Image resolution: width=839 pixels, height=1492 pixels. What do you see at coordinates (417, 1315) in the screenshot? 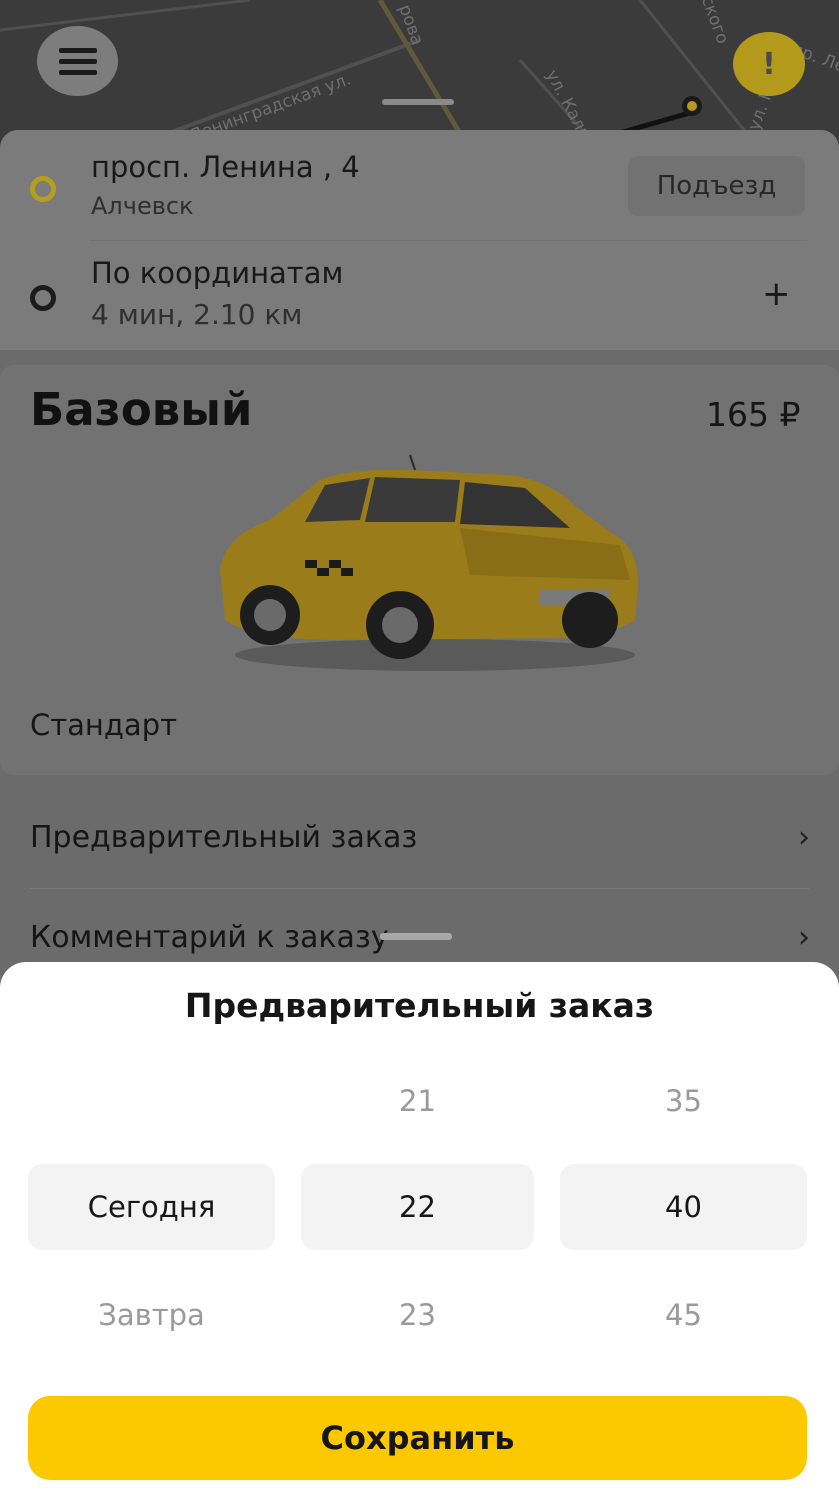
I see `hour-picker-option: 23` at bounding box center [417, 1315].